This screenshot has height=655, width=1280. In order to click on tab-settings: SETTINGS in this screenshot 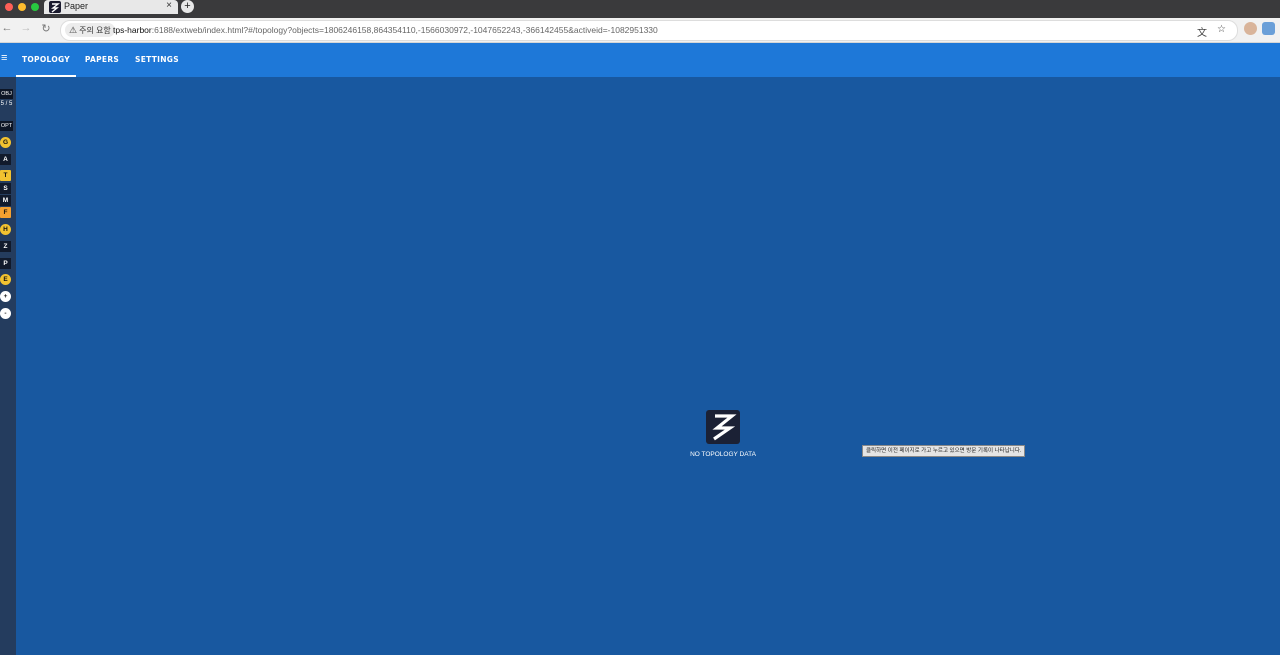, I will do `click(157, 60)`.